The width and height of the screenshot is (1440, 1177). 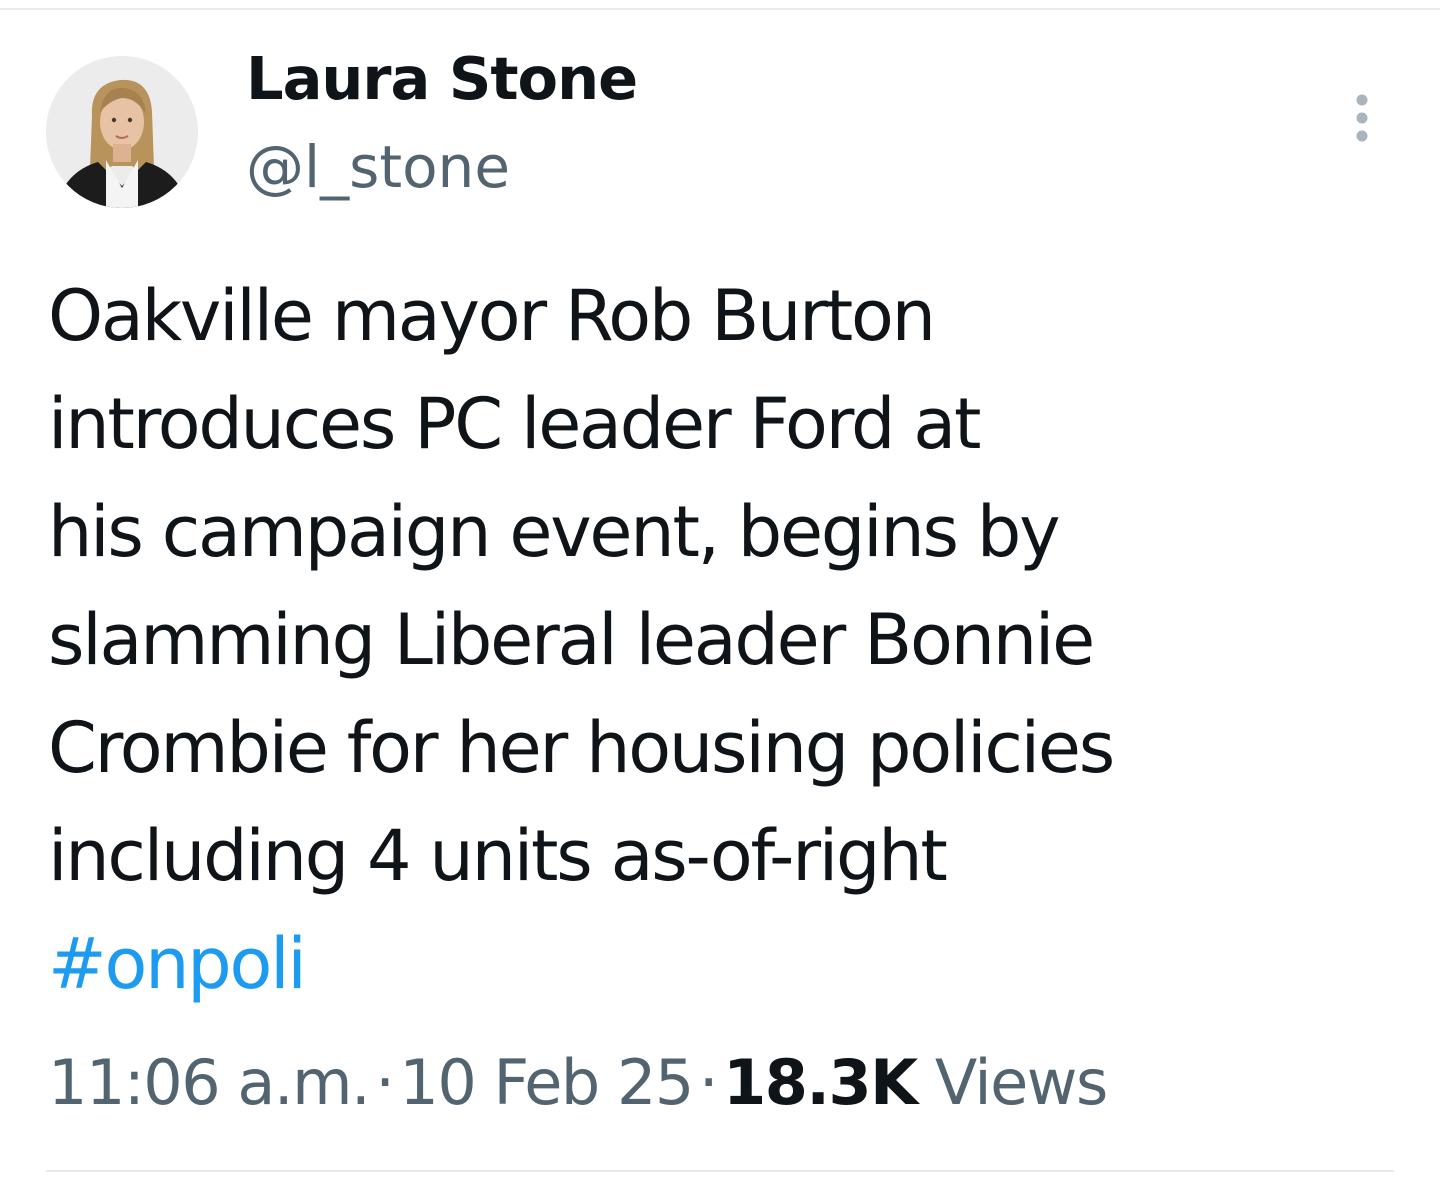 I want to click on profile-photo, so click(x=122, y=132).